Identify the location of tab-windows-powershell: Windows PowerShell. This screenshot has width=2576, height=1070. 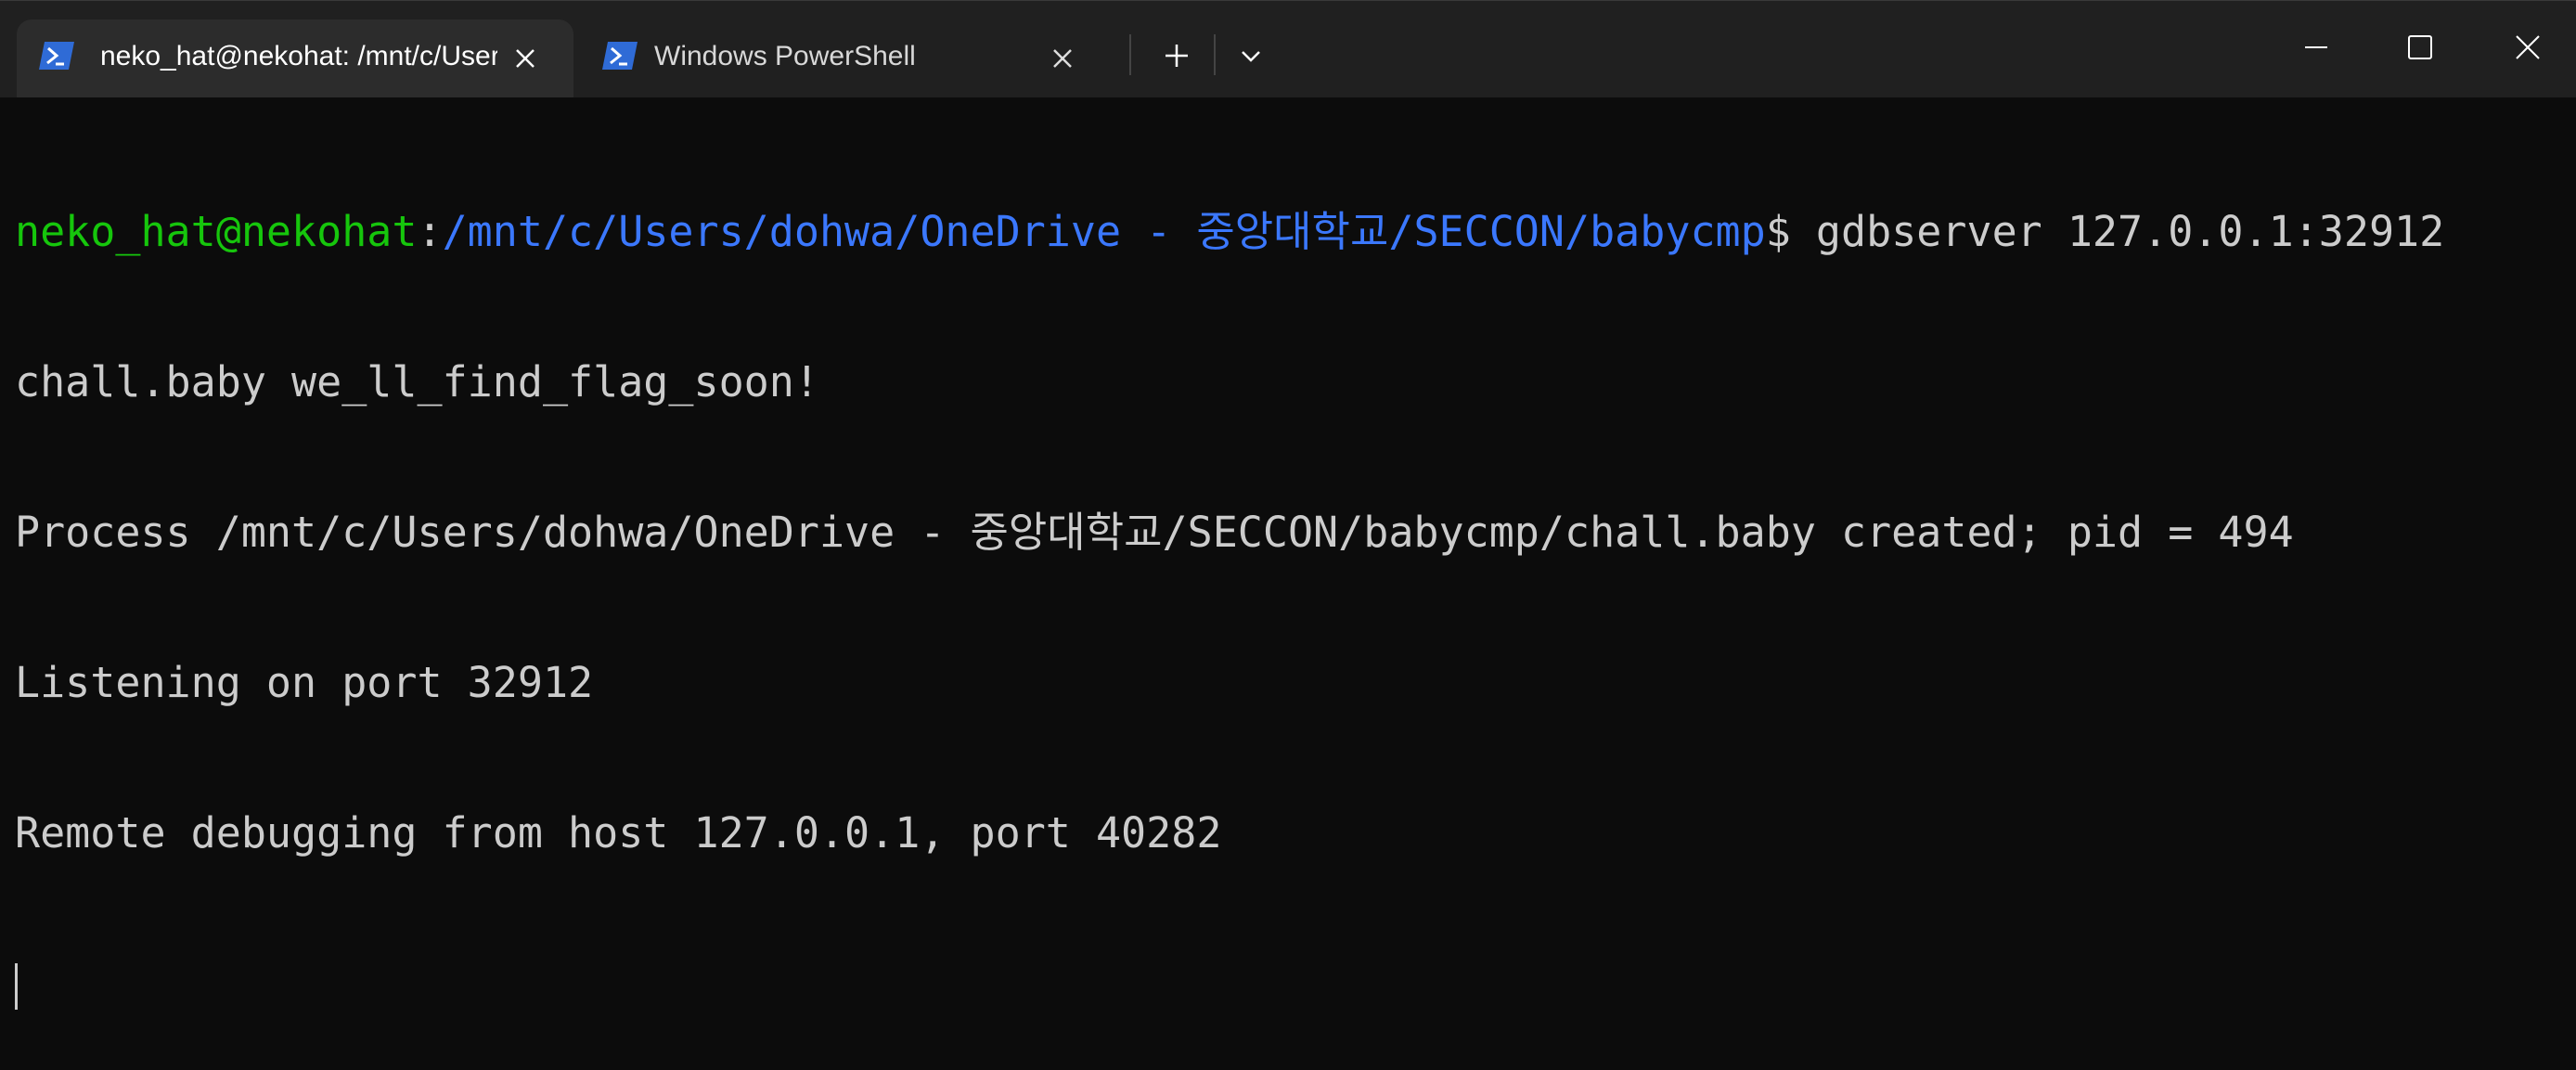
(836, 58).